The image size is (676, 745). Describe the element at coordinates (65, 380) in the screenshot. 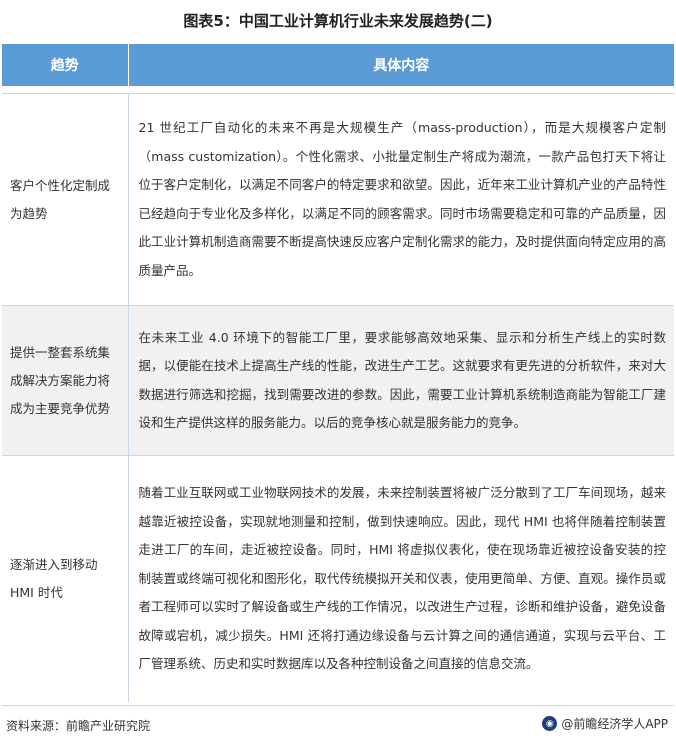

I see `trend-cell: 提供一整套系统集成解决方案能力将成为主要竞争优势` at that location.